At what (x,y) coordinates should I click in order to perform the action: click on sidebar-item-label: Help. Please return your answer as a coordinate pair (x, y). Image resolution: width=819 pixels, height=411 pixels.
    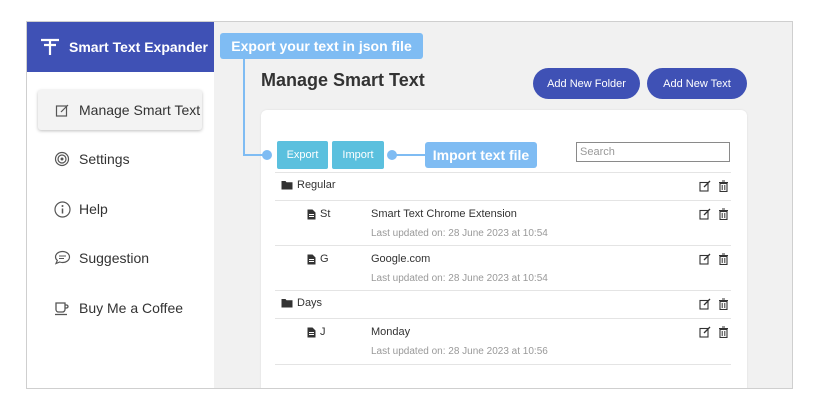
    Looking at the image, I should click on (93, 209).